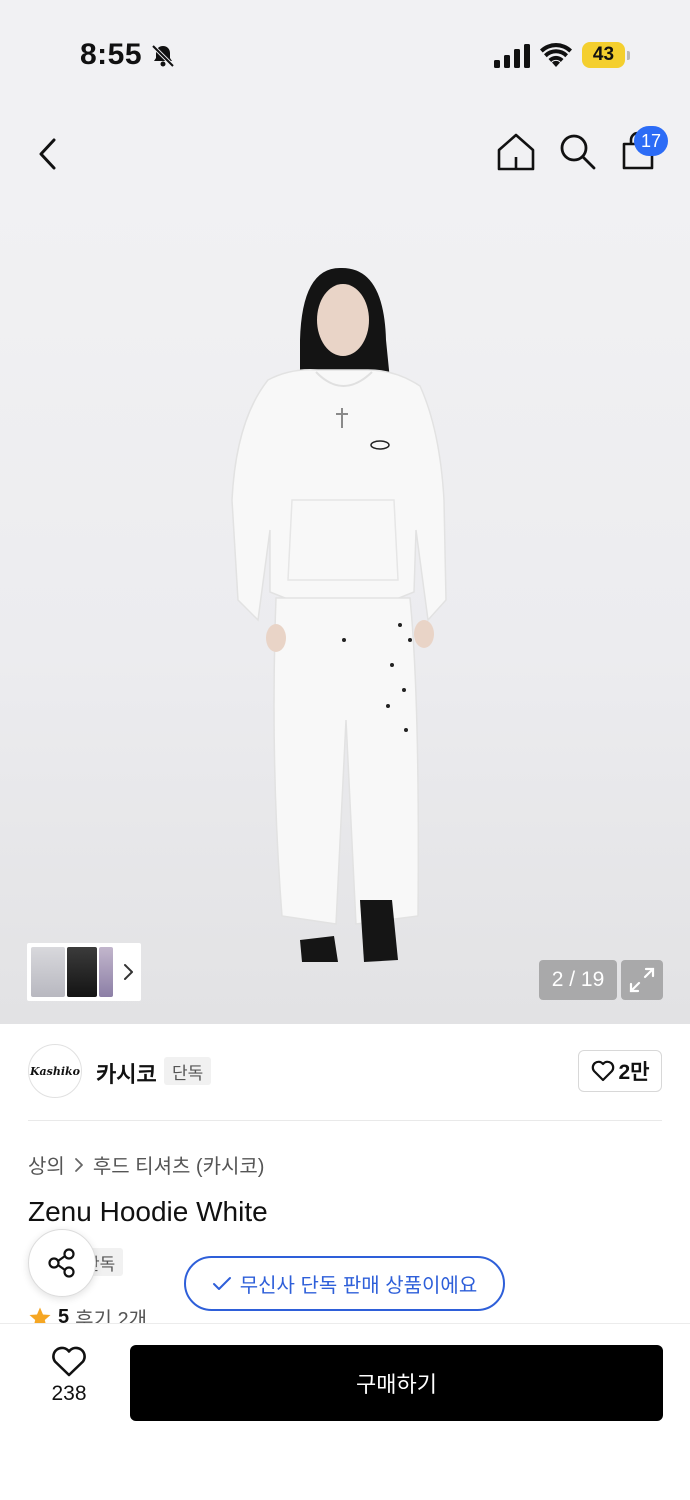 The image size is (690, 1500). What do you see at coordinates (578, 980) in the screenshot?
I see `page-indicator: 2 / 19` at bounding box center [578, 980].